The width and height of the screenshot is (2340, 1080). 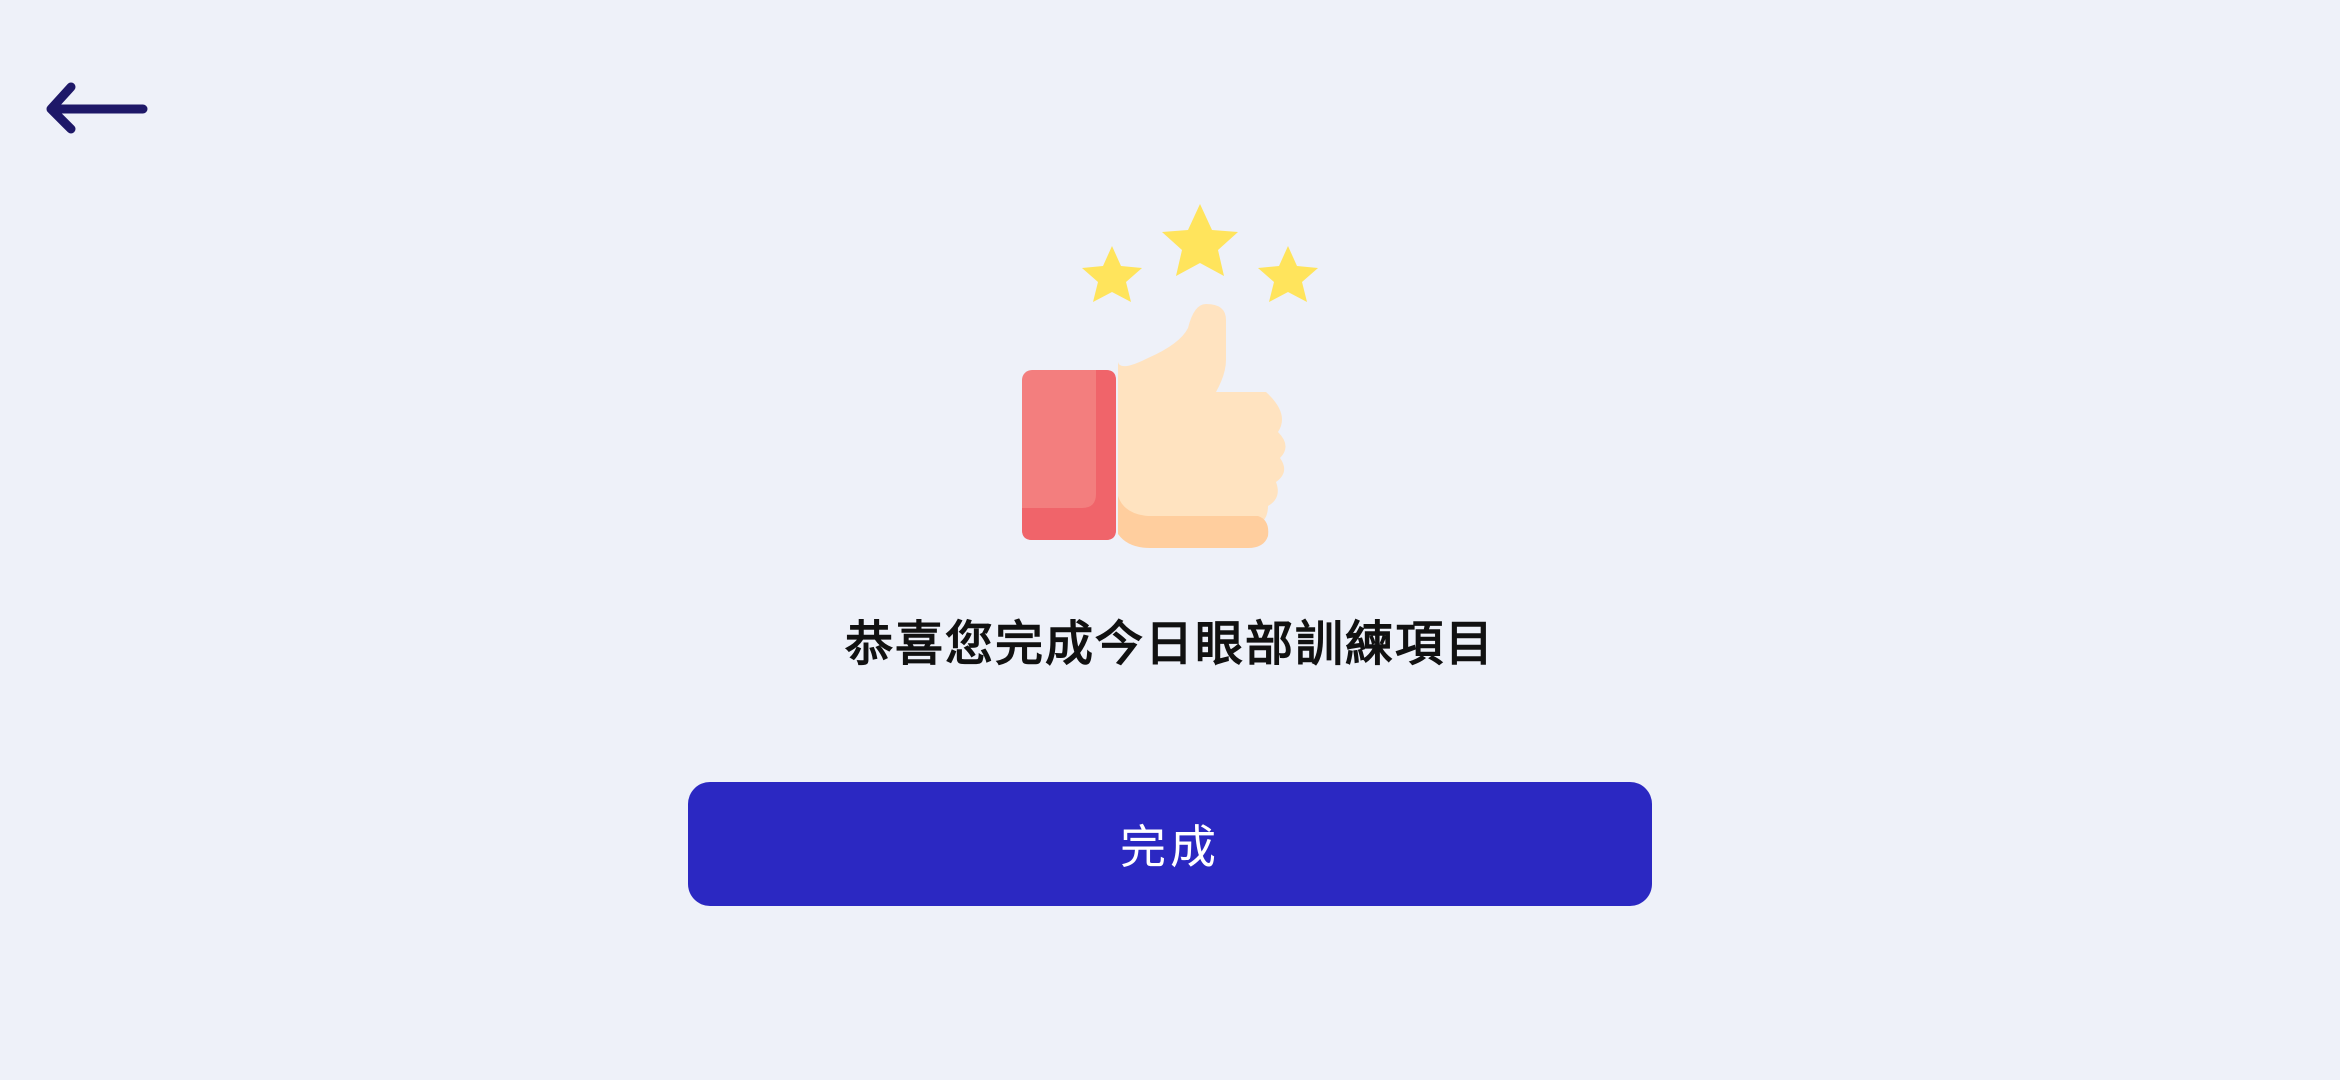 I want to click on thumbs-up-illustration, so click(x=1170, y=374).